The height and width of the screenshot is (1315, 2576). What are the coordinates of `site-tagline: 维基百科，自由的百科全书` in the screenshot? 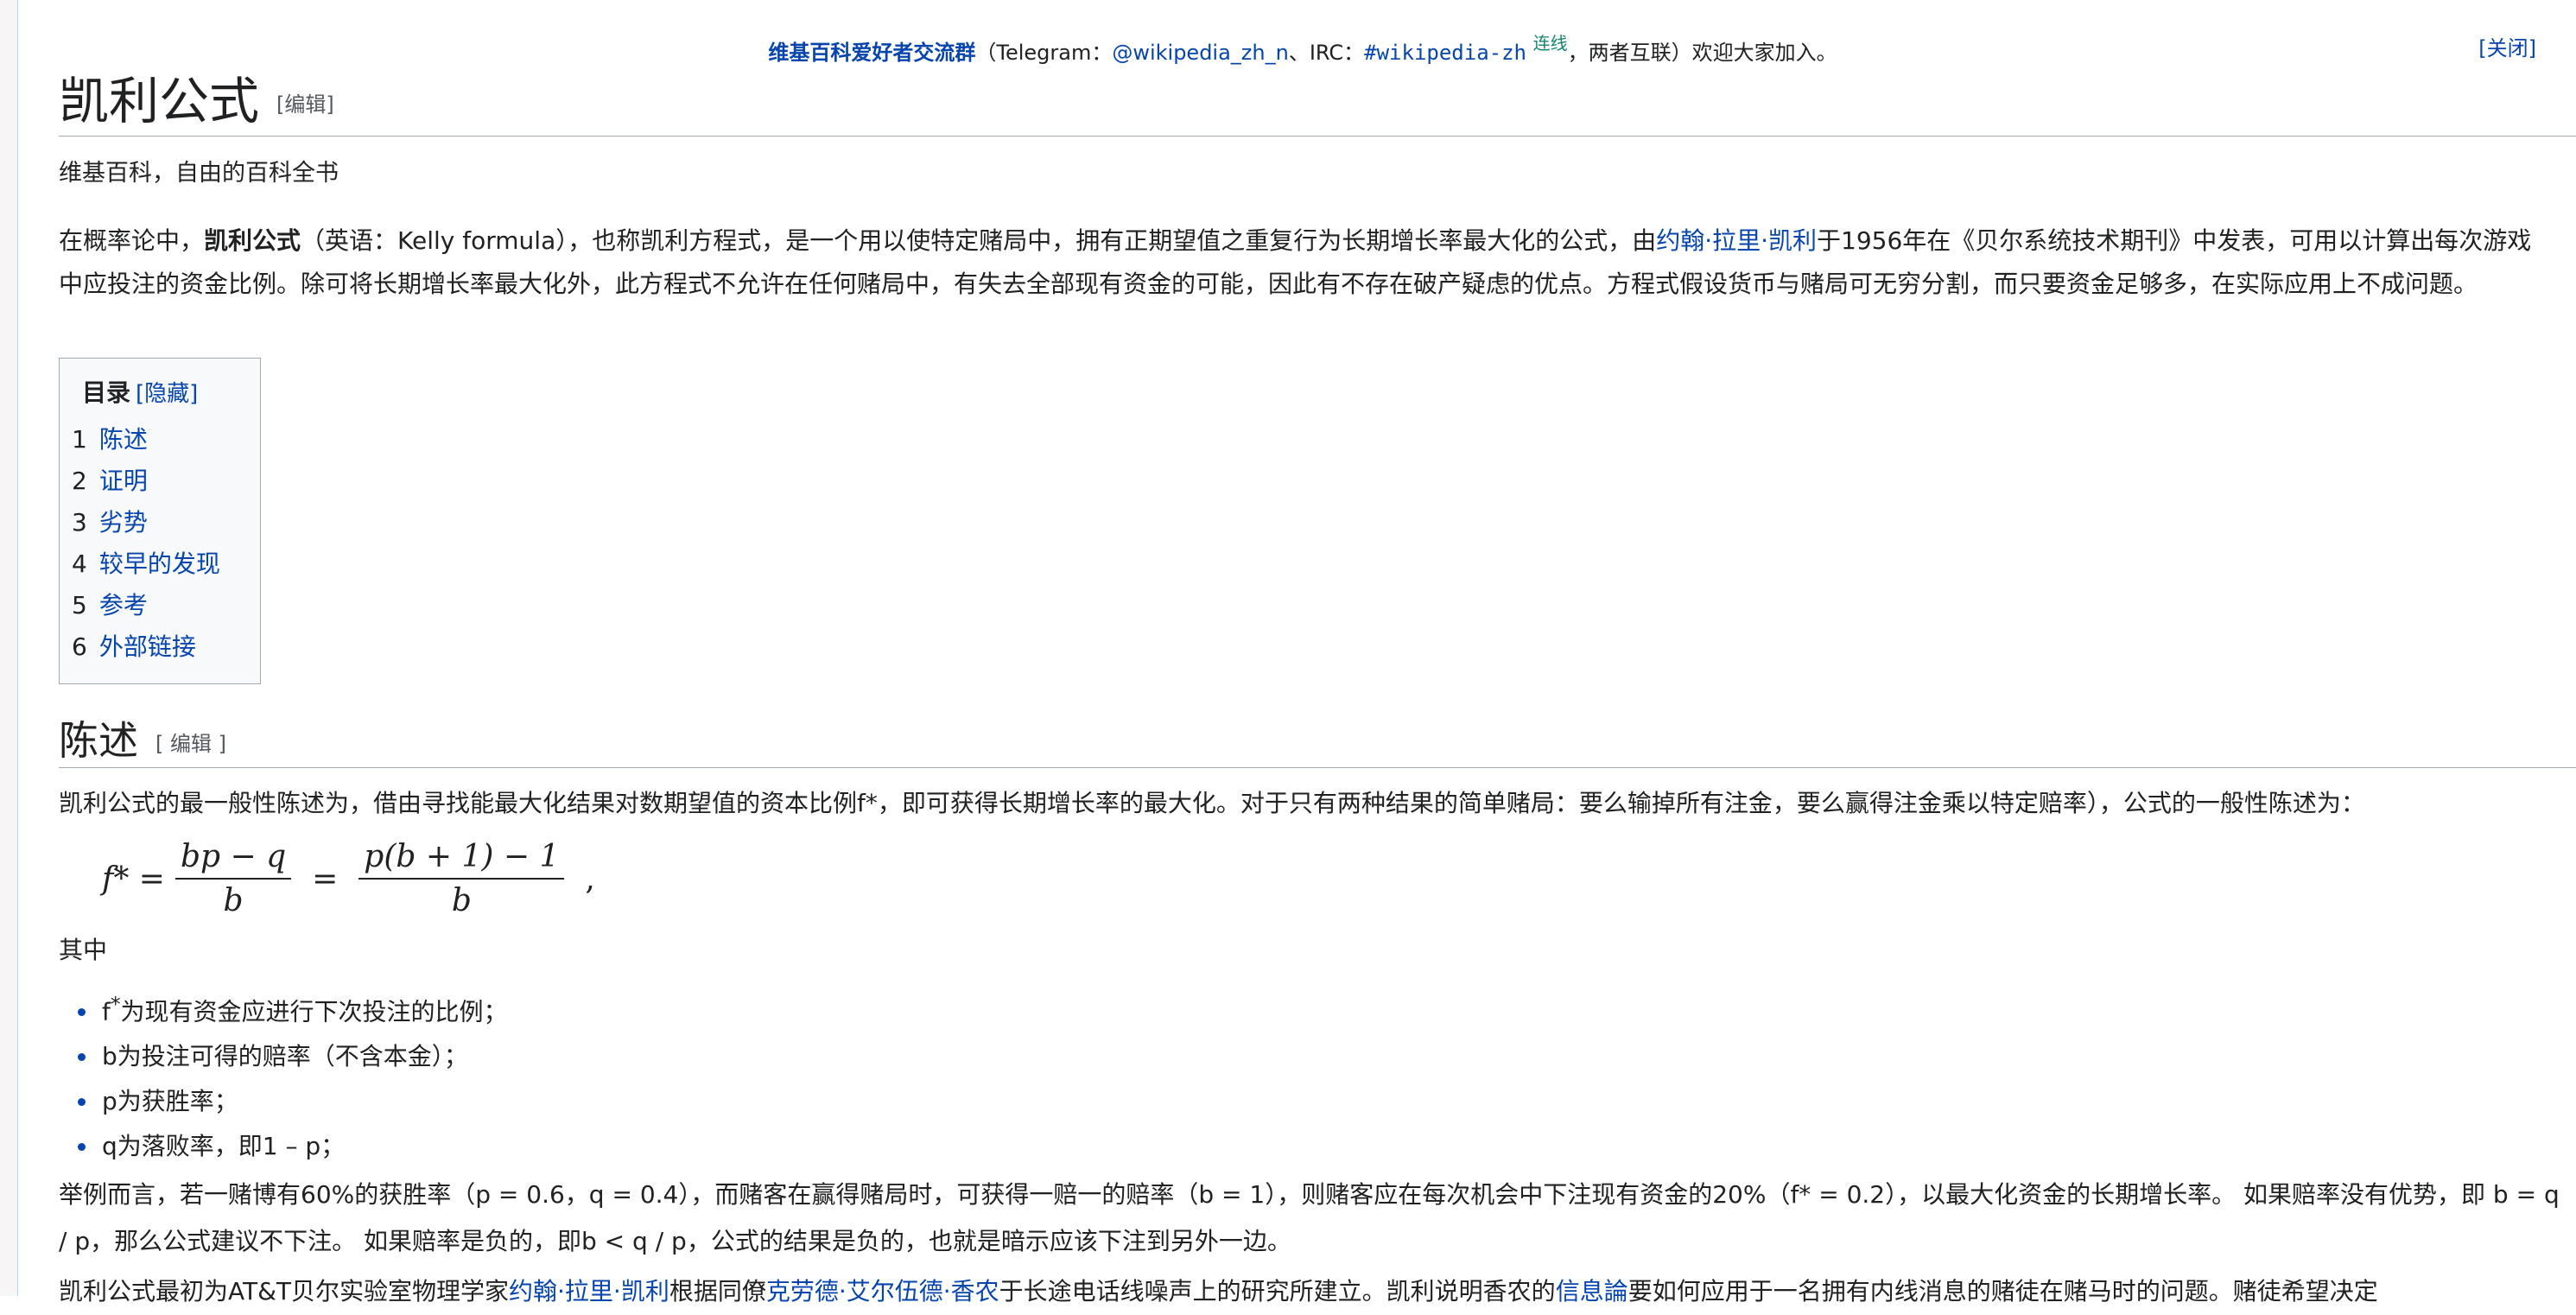 It's located at (199, 173).